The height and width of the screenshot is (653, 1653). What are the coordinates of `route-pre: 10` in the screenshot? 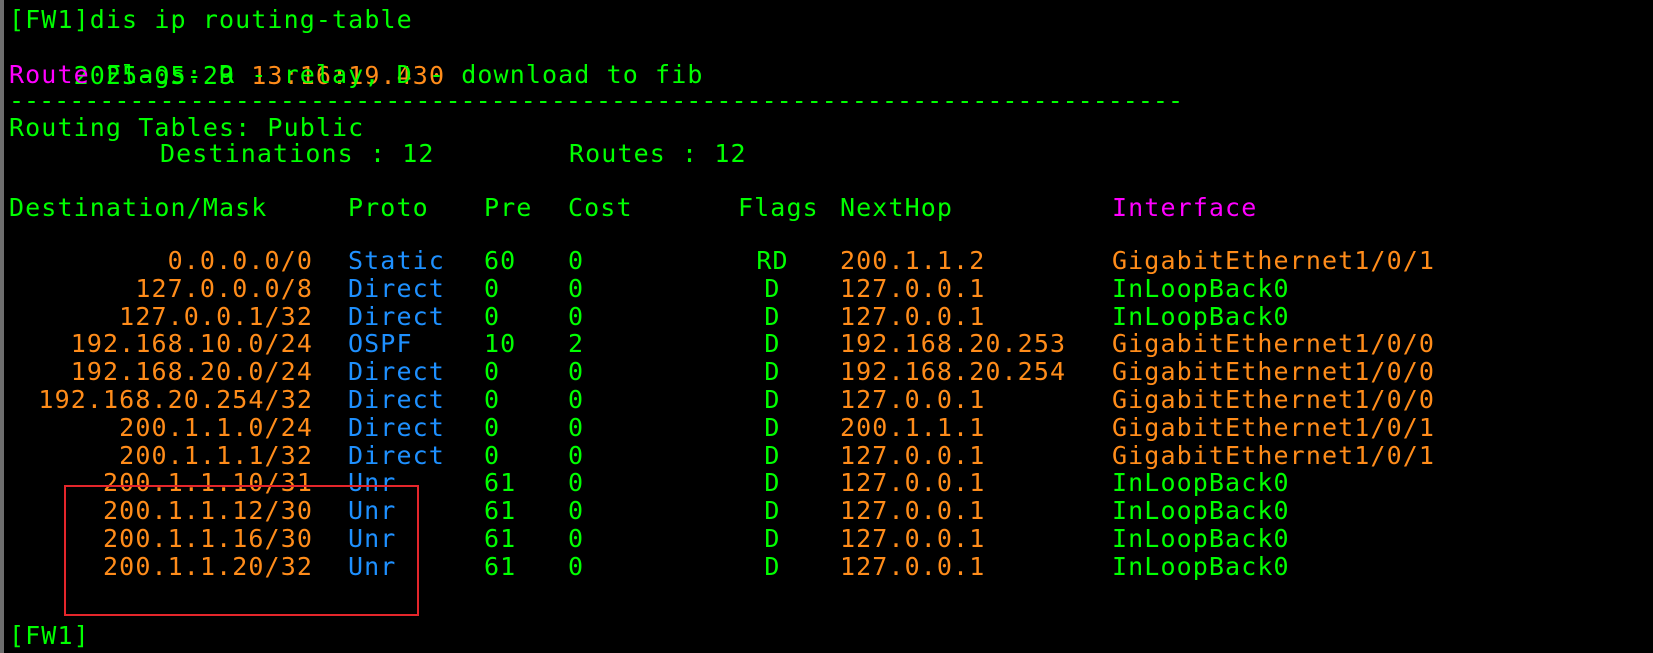 It's located at (500, 343).